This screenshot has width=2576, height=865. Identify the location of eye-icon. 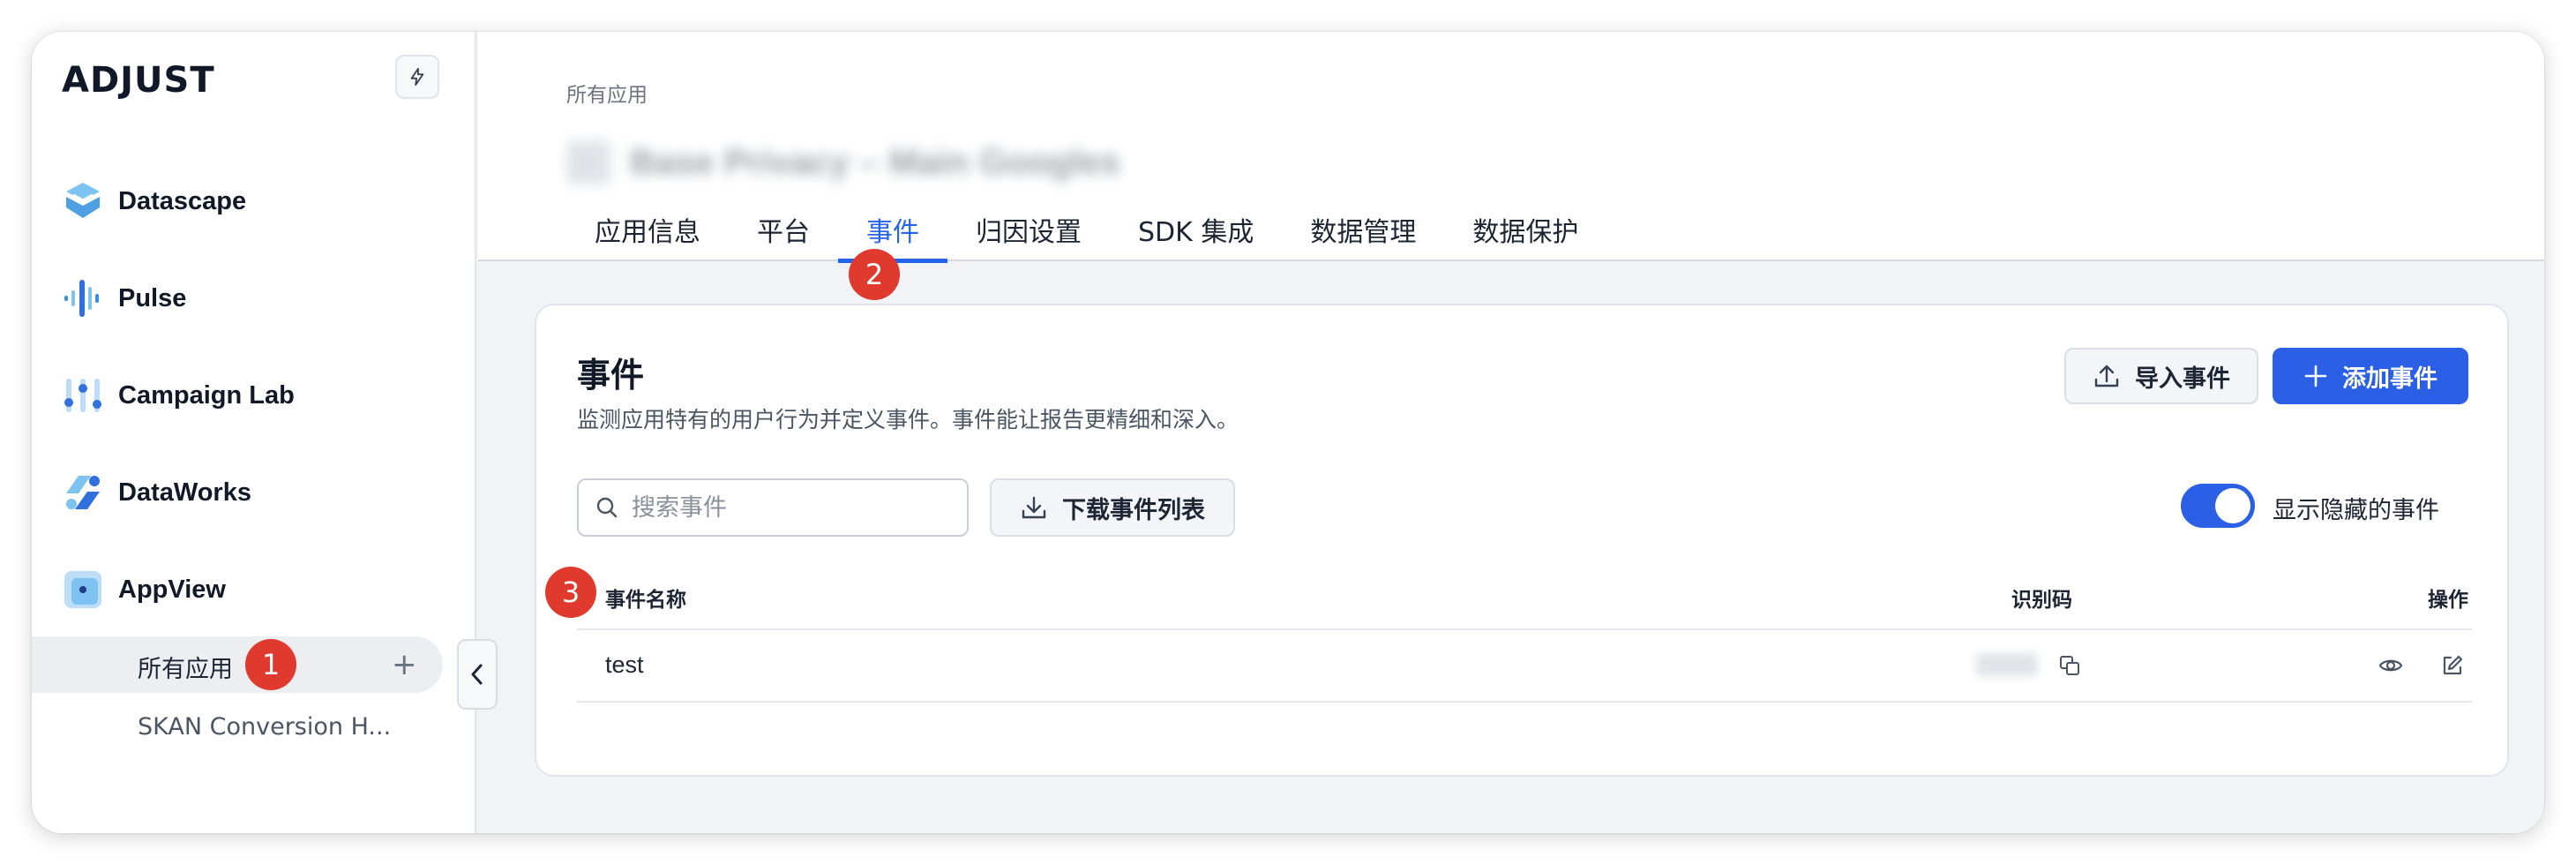
(2391, 666).